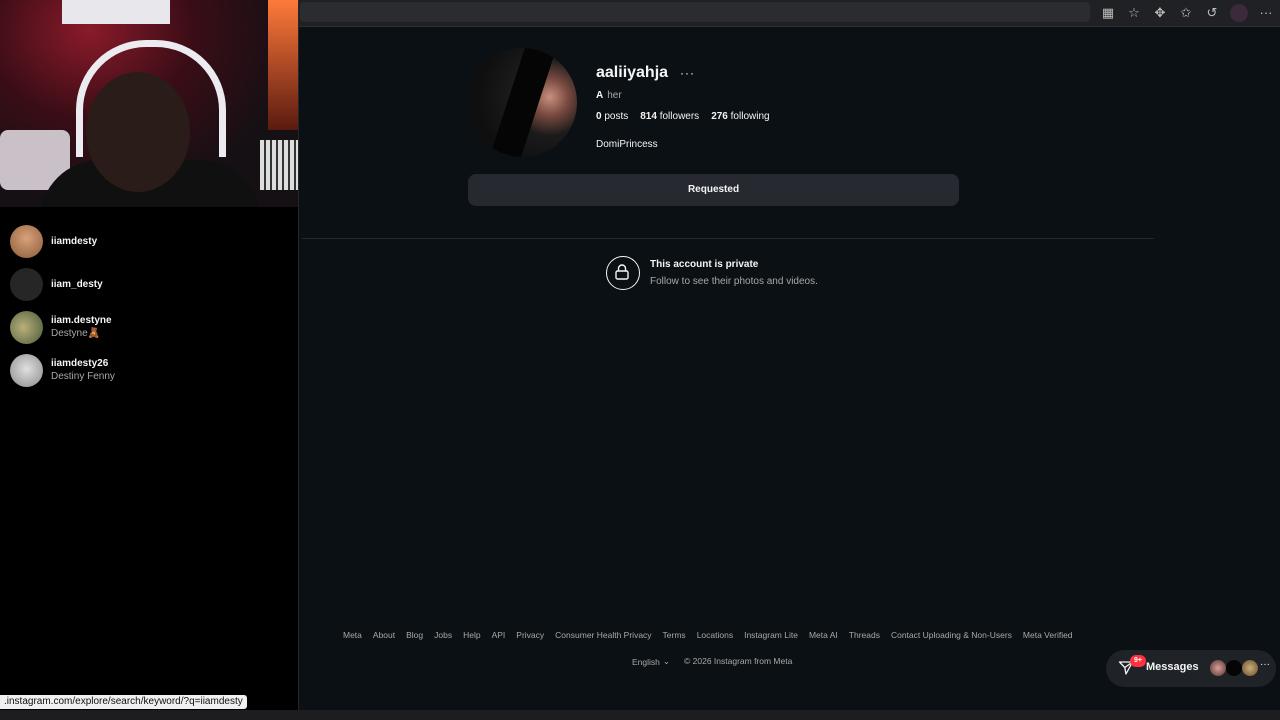  I want to click on followers-stat: 814 followers, so click(669, 116).